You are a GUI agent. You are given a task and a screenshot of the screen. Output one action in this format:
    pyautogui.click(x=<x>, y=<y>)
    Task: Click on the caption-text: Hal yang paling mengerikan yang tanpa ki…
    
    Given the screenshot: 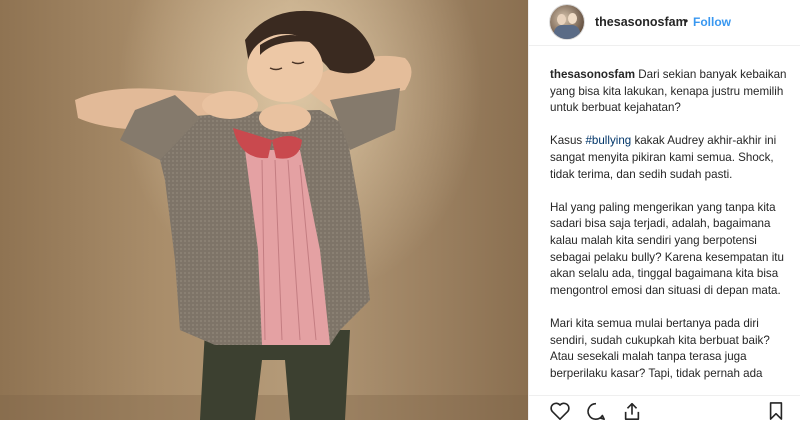 What is the action you would take?
    pyautogui.click(x=667, y=248)
    